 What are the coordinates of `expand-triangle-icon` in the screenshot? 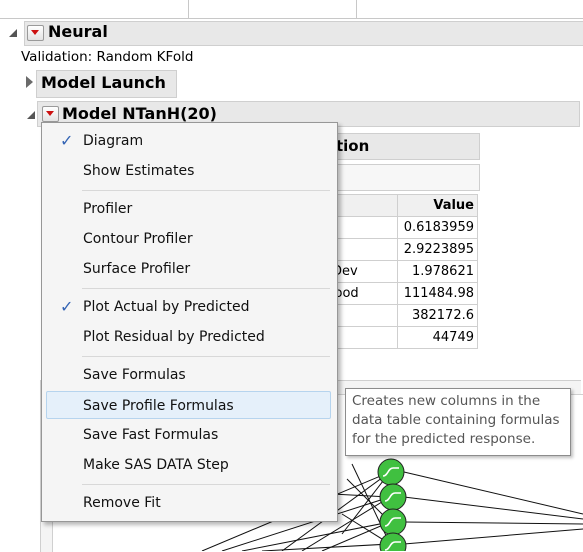 It's located at (29, 82).